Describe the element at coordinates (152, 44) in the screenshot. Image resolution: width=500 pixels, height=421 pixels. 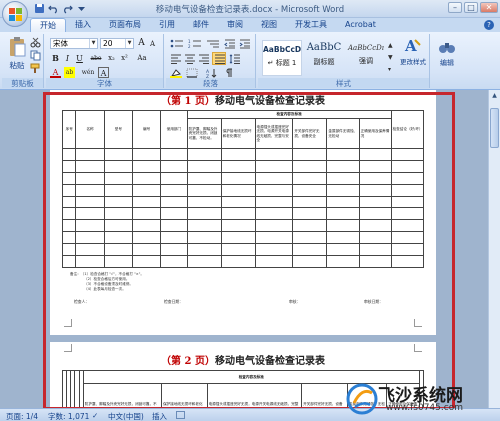
I see `shrink-font-button: A` at that location.